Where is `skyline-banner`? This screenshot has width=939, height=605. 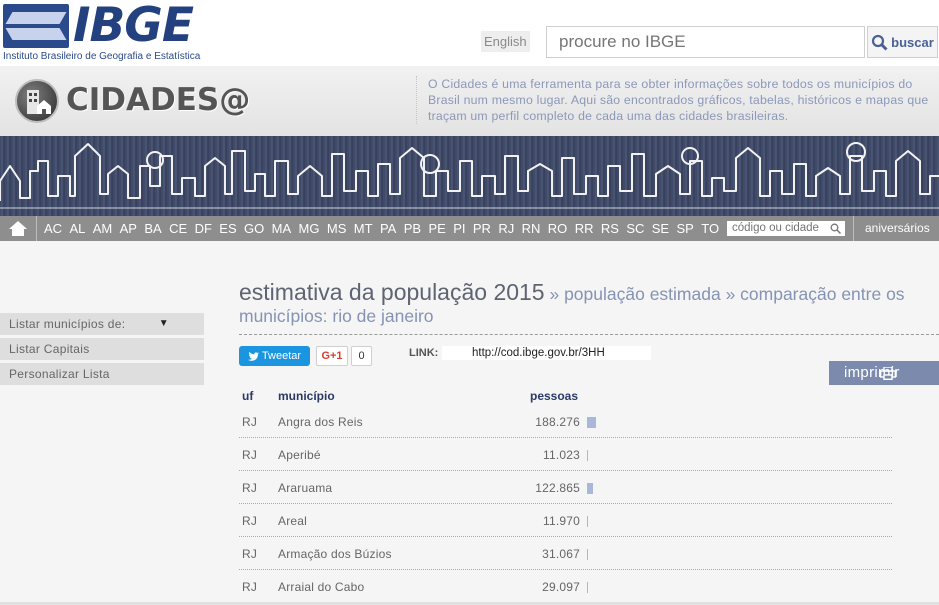 skyline-banner is located at coordinates (469, 176).